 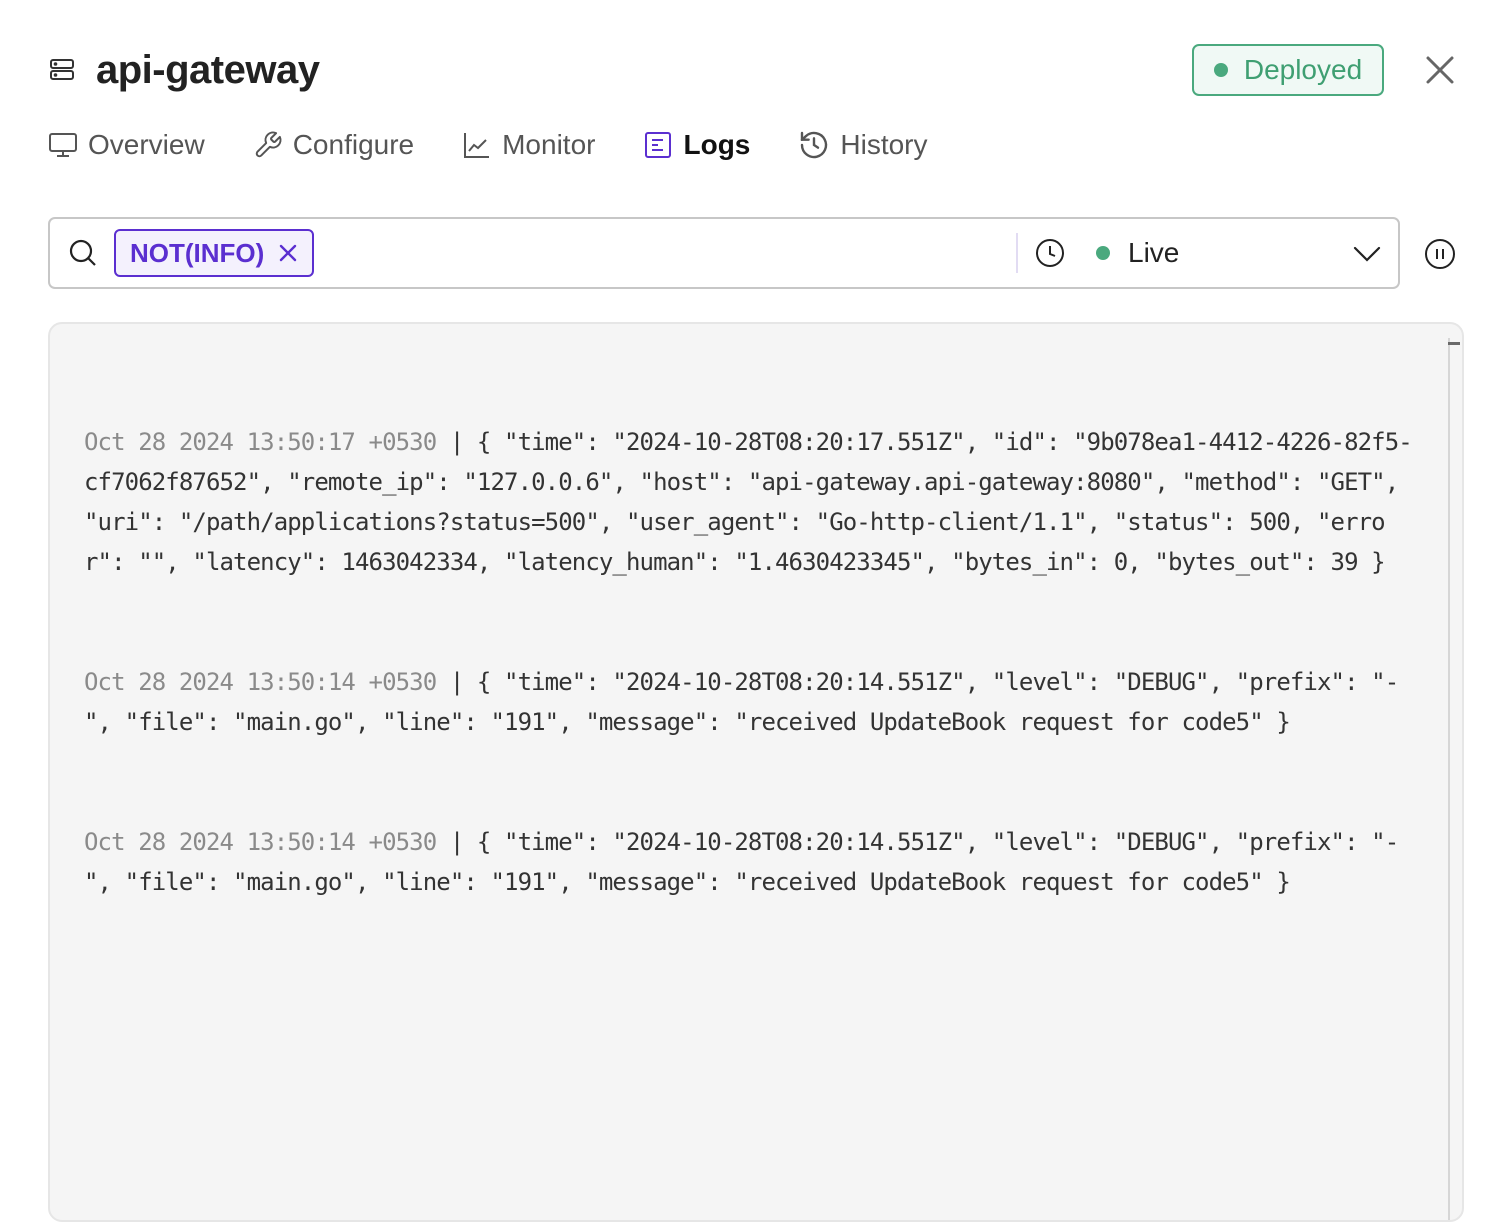 What do you see at coordinates (1050, 253) in the screenshot?
I see `clock-icon` at bounding box center [1050, 253].